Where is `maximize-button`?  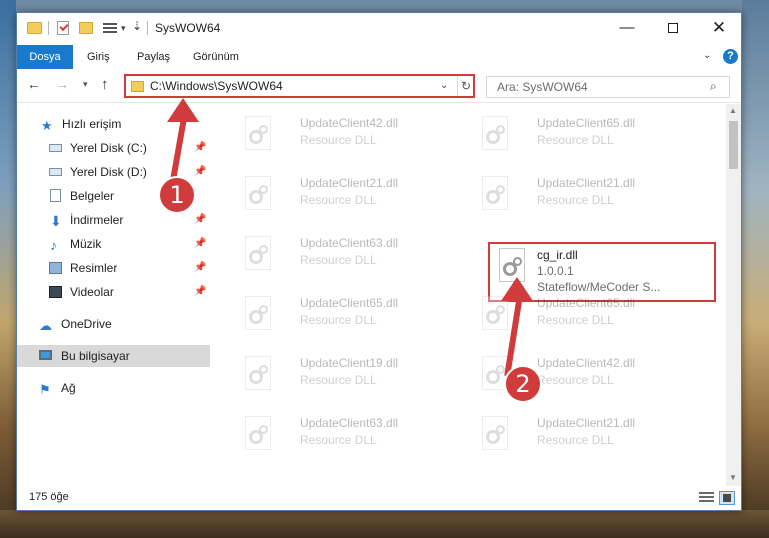
maximize-button is located at coordinates (673, 28).